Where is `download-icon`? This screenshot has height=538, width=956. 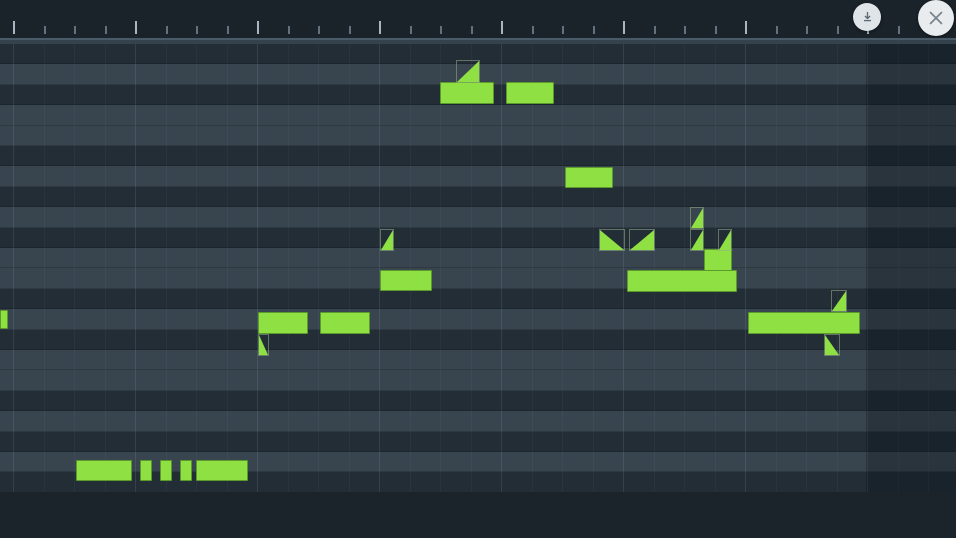 download-icon is located at coordinates (867, 17).